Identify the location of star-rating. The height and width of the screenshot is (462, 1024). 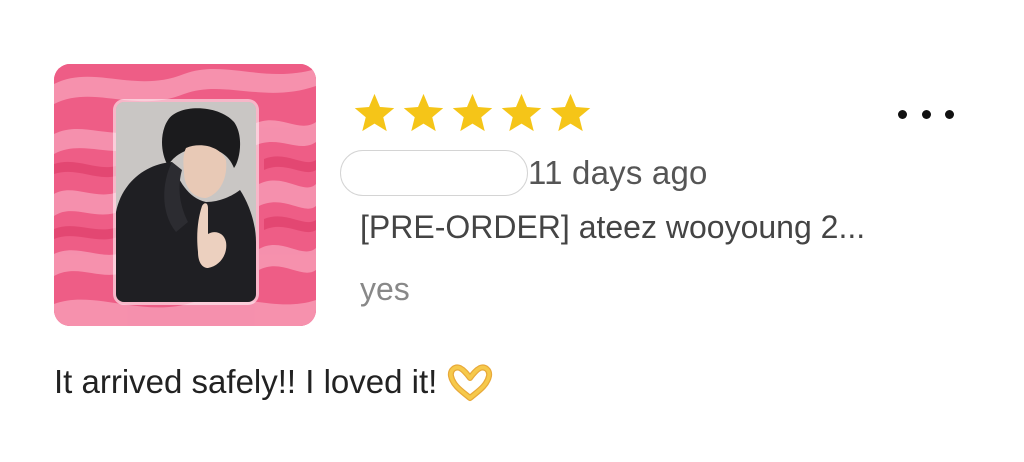
(472, 114).